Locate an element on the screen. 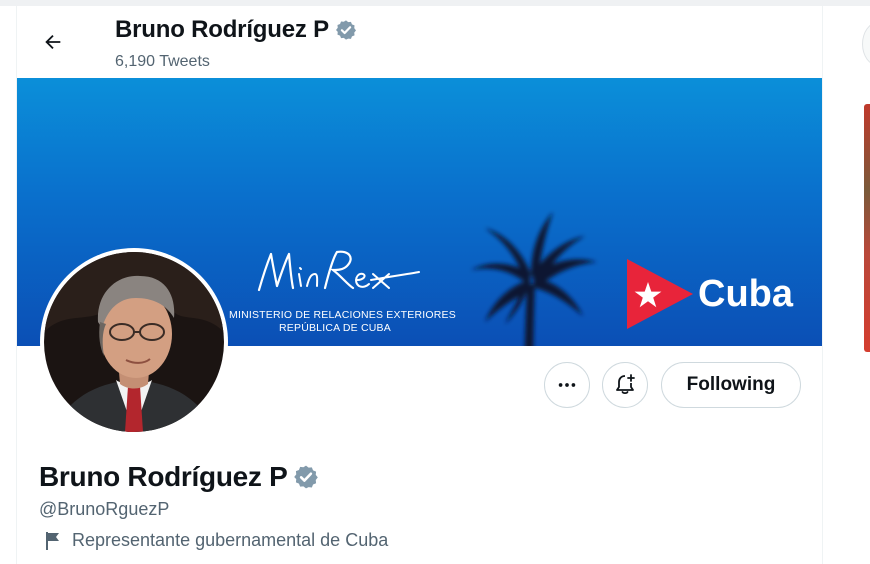 The image size is (870, 564). cuba-flag-triangle is located at coordinates (660, 294).